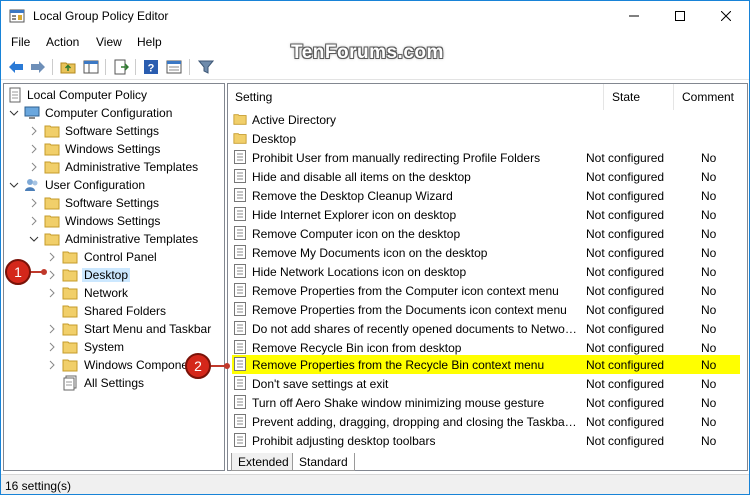 Image resolution: width=750 pixels, height=495 pixels. Describe the element at coordinates (38, 486) in the screenshot. I see `status-text: 16 setting(s)` at that location.